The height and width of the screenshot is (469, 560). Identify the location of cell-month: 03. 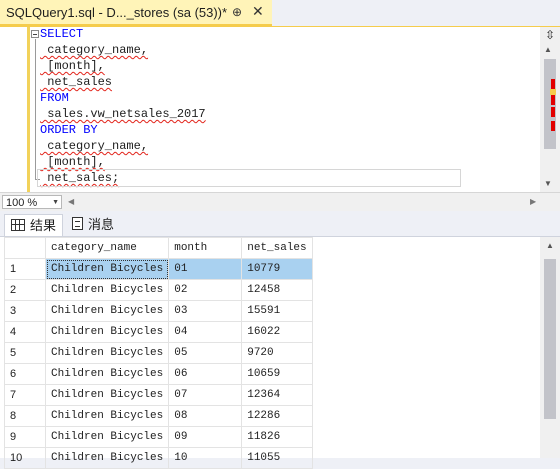
(205, 311).